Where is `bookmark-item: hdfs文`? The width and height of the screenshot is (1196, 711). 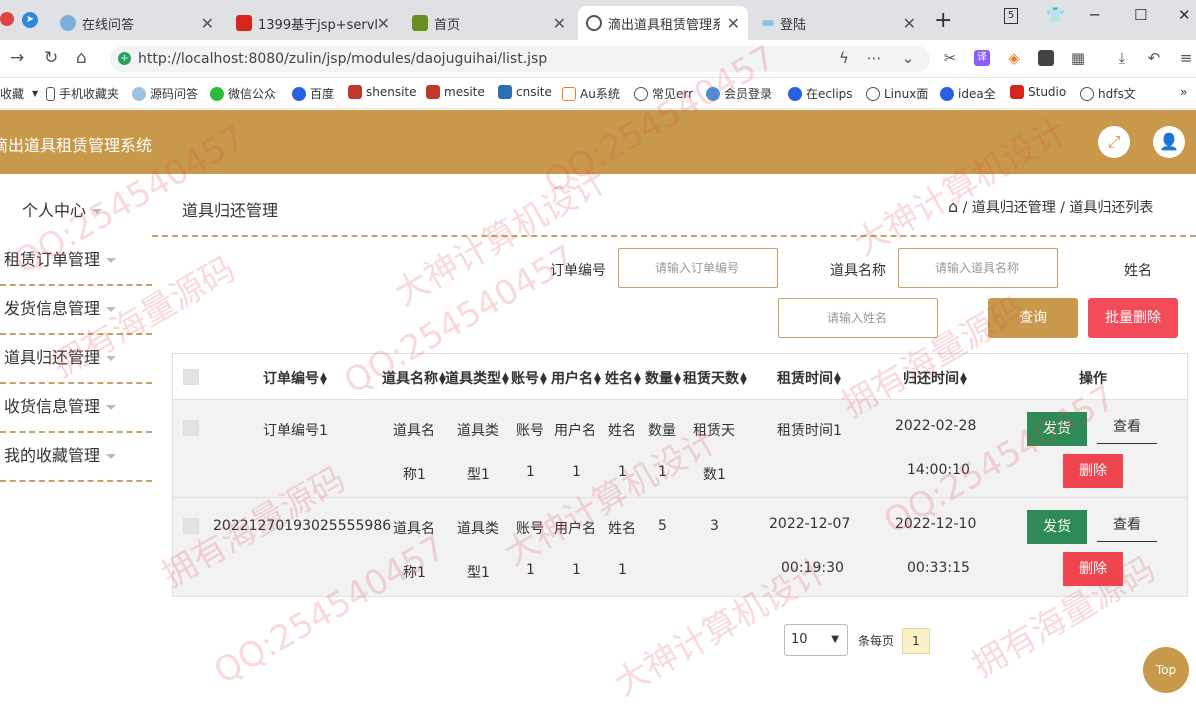 bookmark-item: hdfs文 is located at coordinates (1108, 93).